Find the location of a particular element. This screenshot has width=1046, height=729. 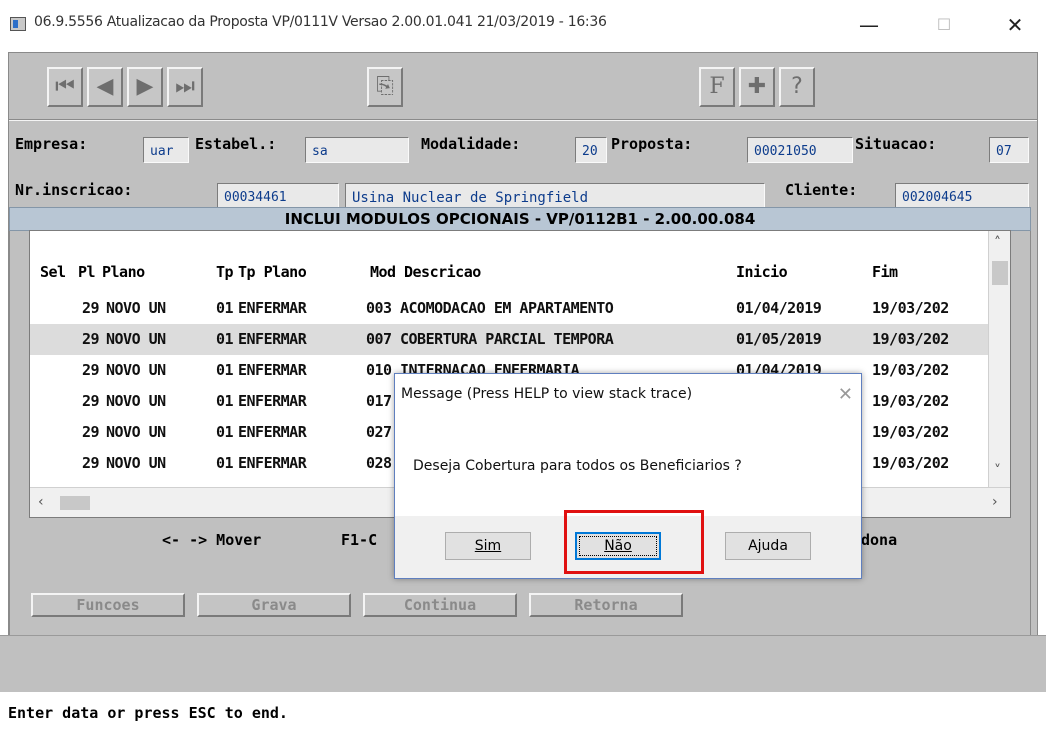

col-plano: Plano is located at coordinates (123, 272).